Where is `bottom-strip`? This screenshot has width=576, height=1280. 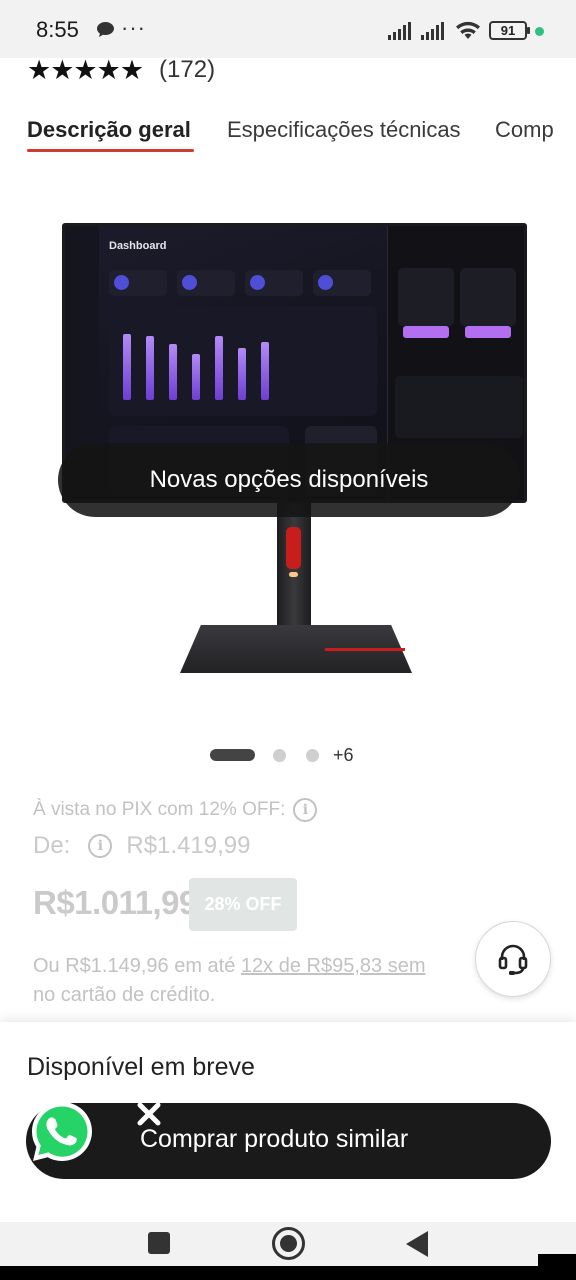
bottom-strip is located at coordinates (288, 1273).